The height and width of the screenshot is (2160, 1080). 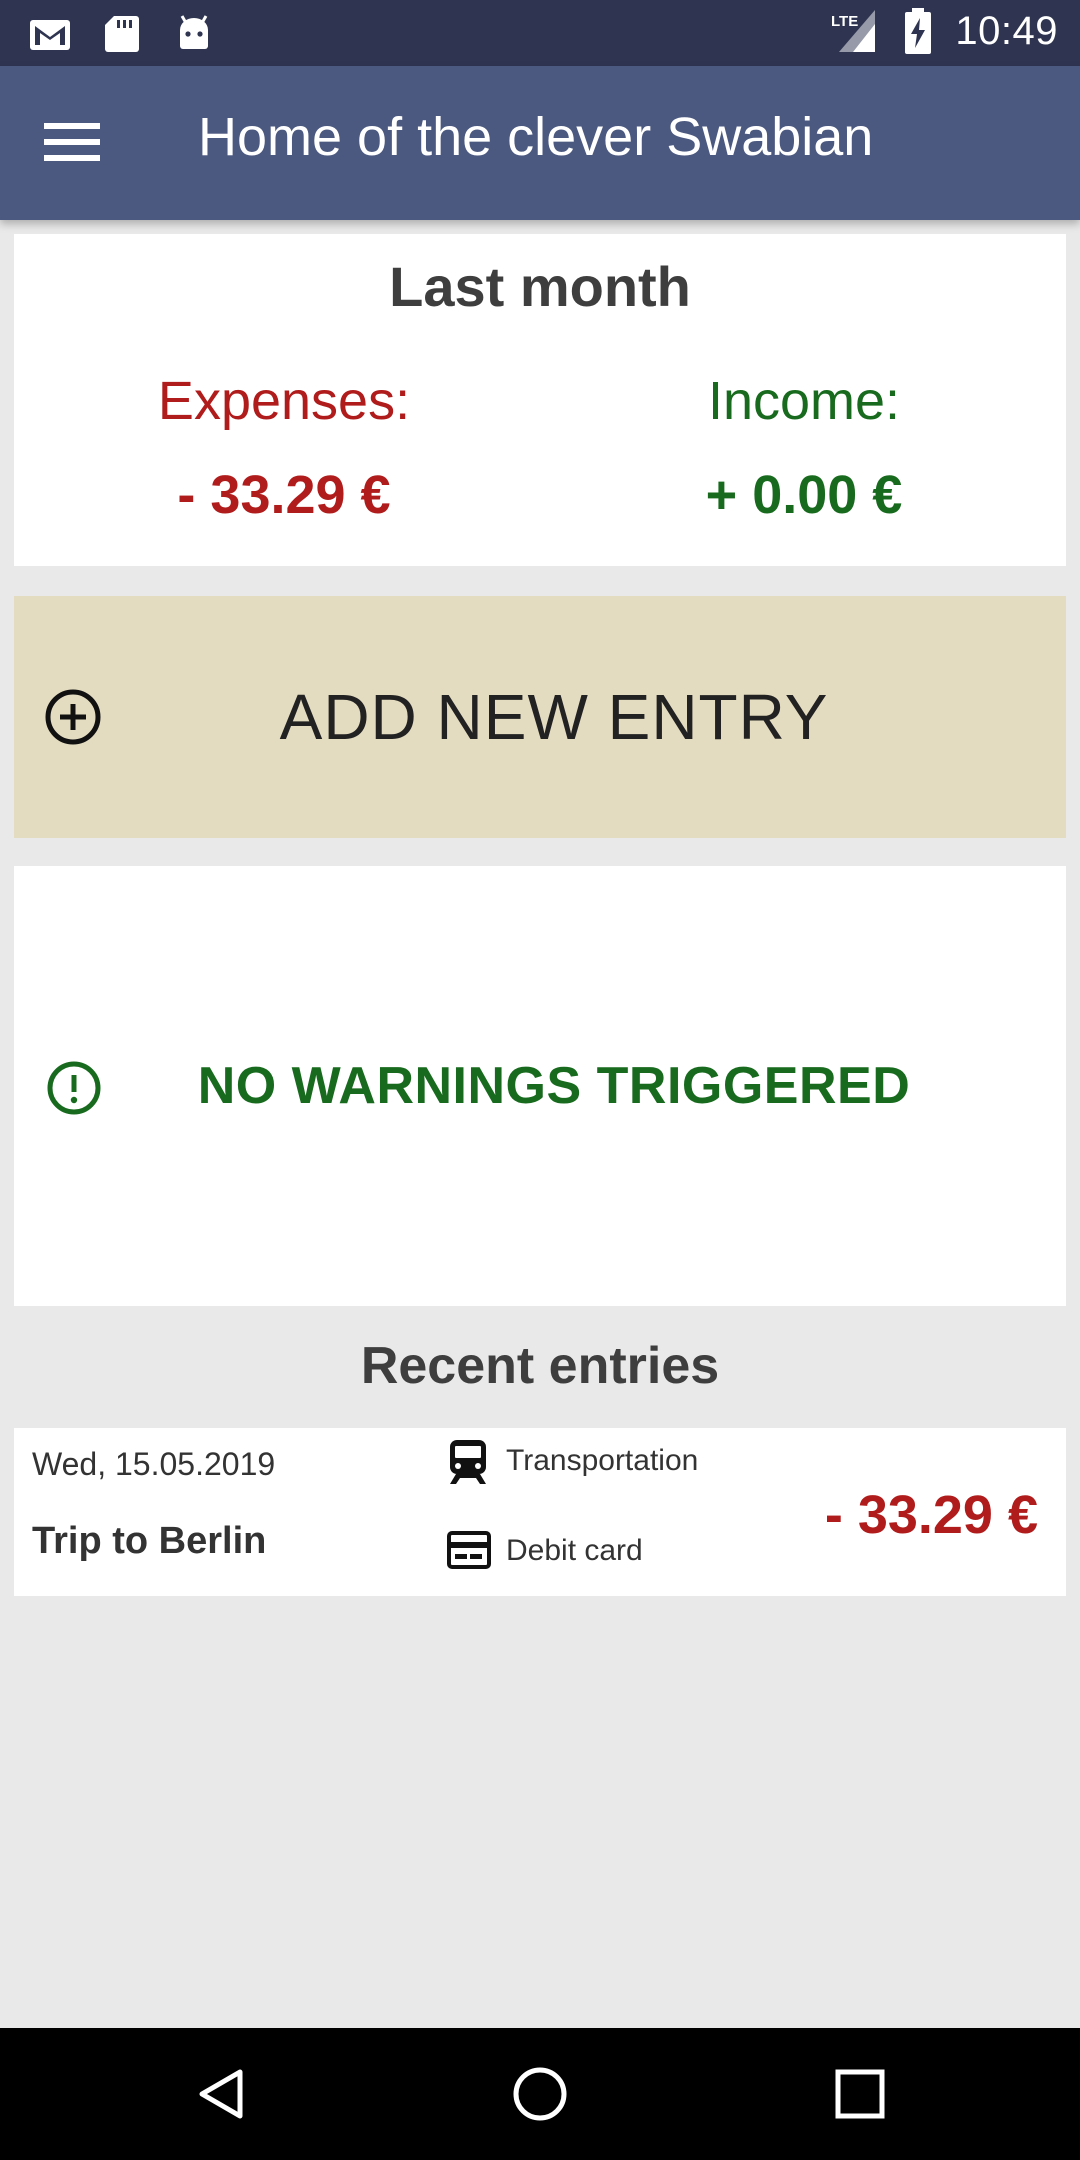 I want to click on expenses-label: Expenses:, so click(x=284, y=401).